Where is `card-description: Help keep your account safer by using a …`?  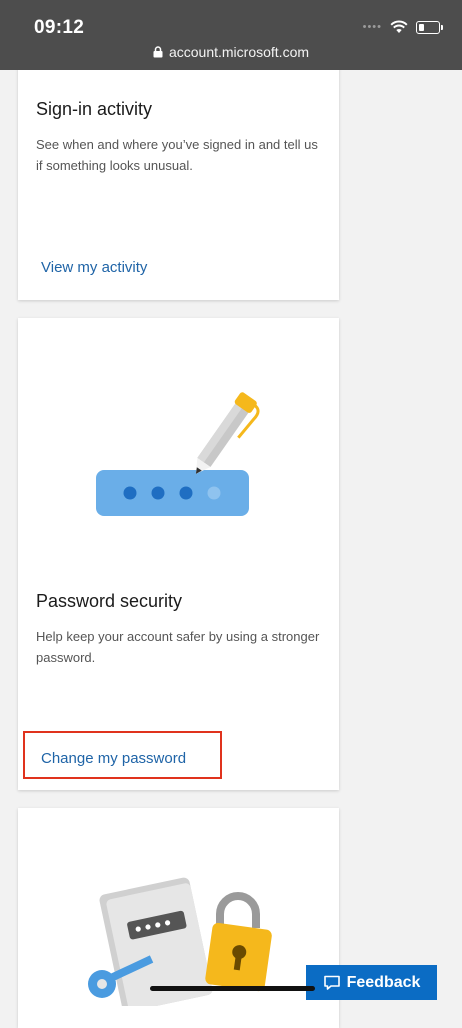
card-description: Help keep your account safer by using a … is located at coordinates (178, 647).